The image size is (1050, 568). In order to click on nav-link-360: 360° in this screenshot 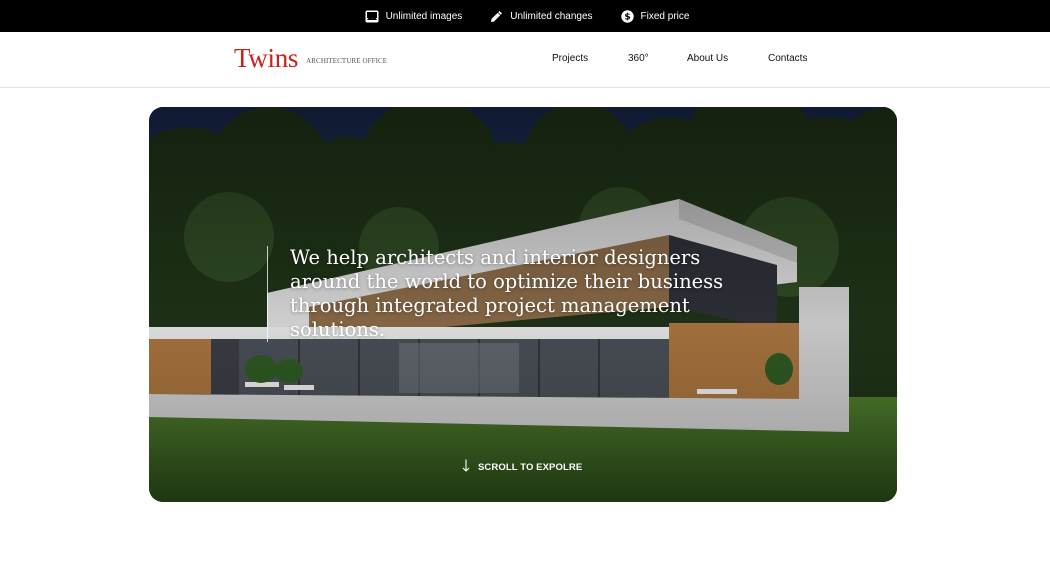, I will do `click(638, 58)`.